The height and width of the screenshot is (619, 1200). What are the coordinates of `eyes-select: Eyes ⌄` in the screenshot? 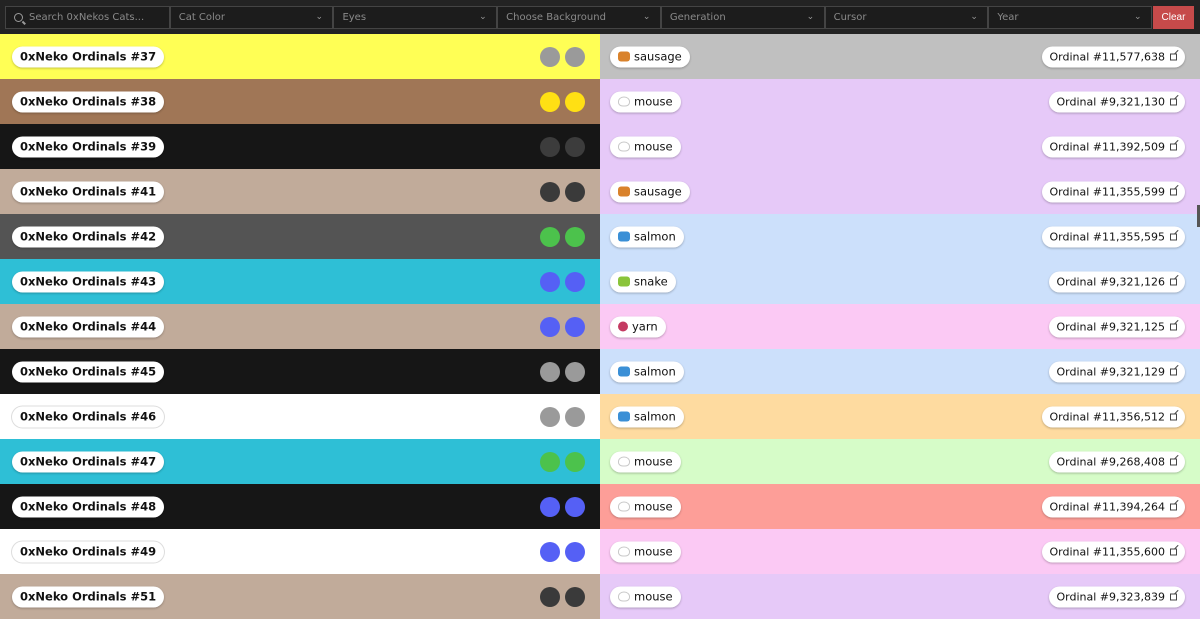 It's located at (415, 17).